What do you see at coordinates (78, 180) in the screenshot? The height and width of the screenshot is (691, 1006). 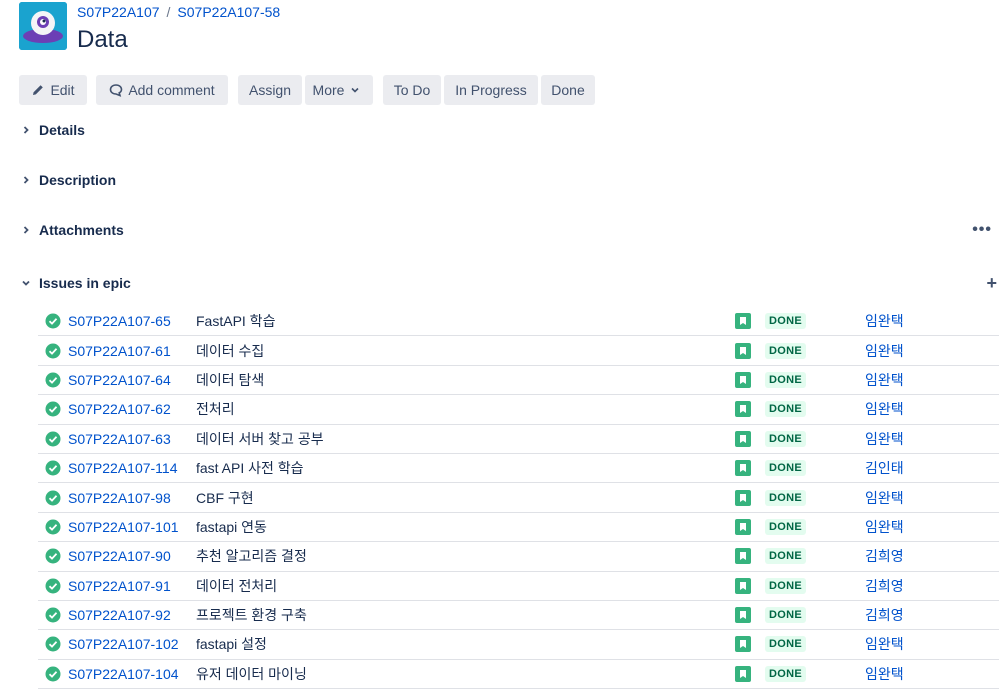 I see `description-section-title: Description` at bounding box center [78, 180].